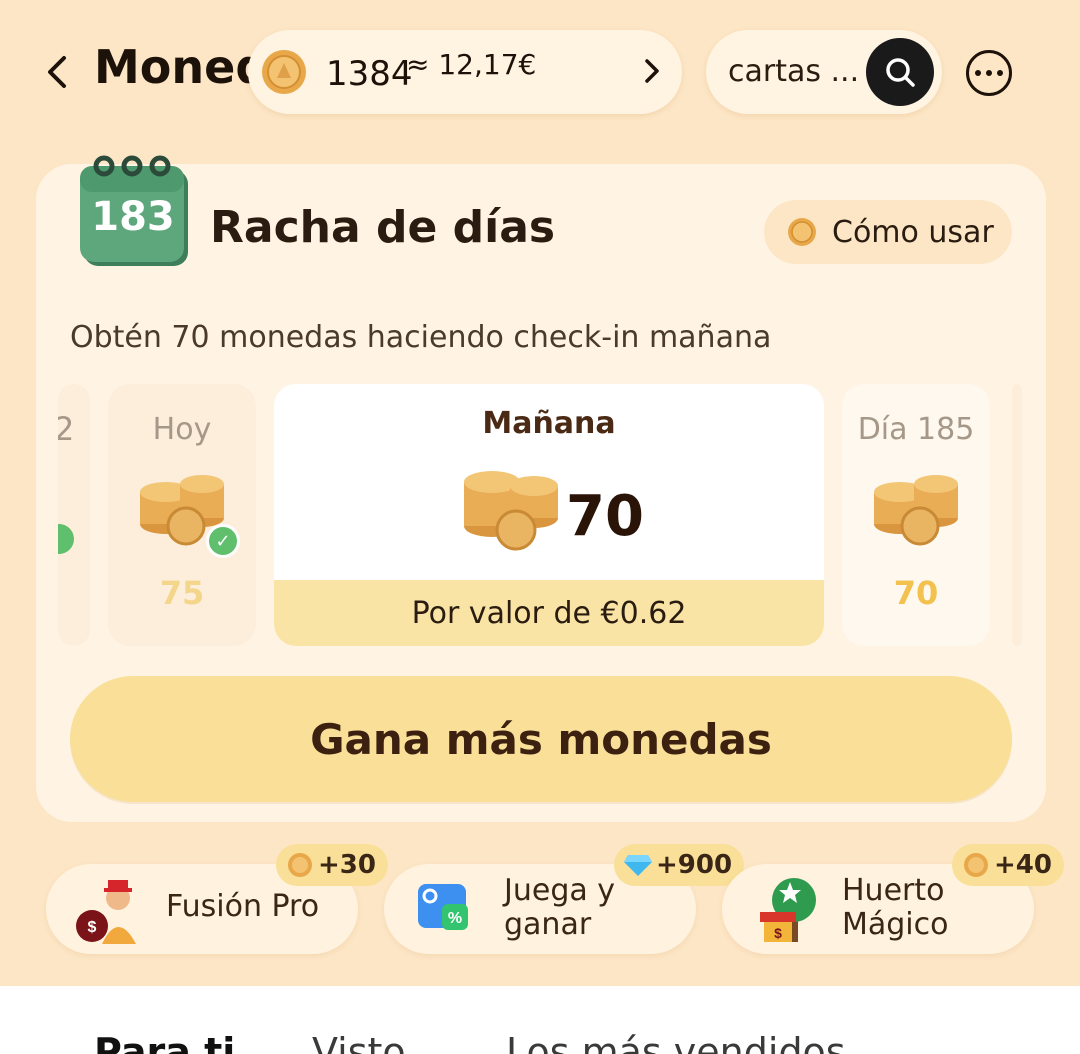  I want to click on more-dot-icon, so click(978, 73).